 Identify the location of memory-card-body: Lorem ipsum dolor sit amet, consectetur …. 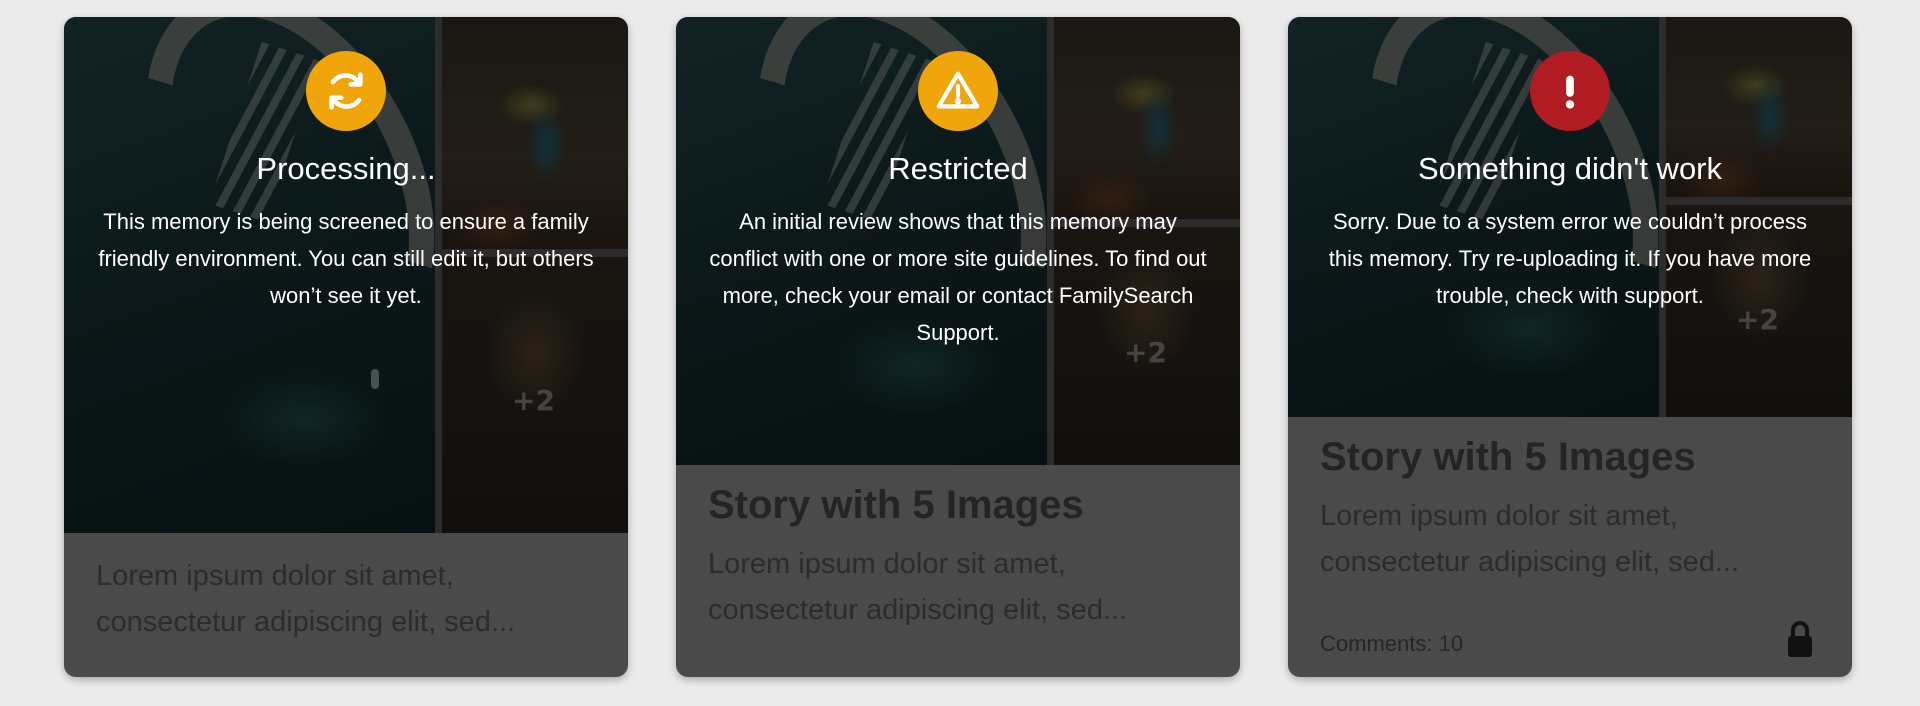
(346, 599).